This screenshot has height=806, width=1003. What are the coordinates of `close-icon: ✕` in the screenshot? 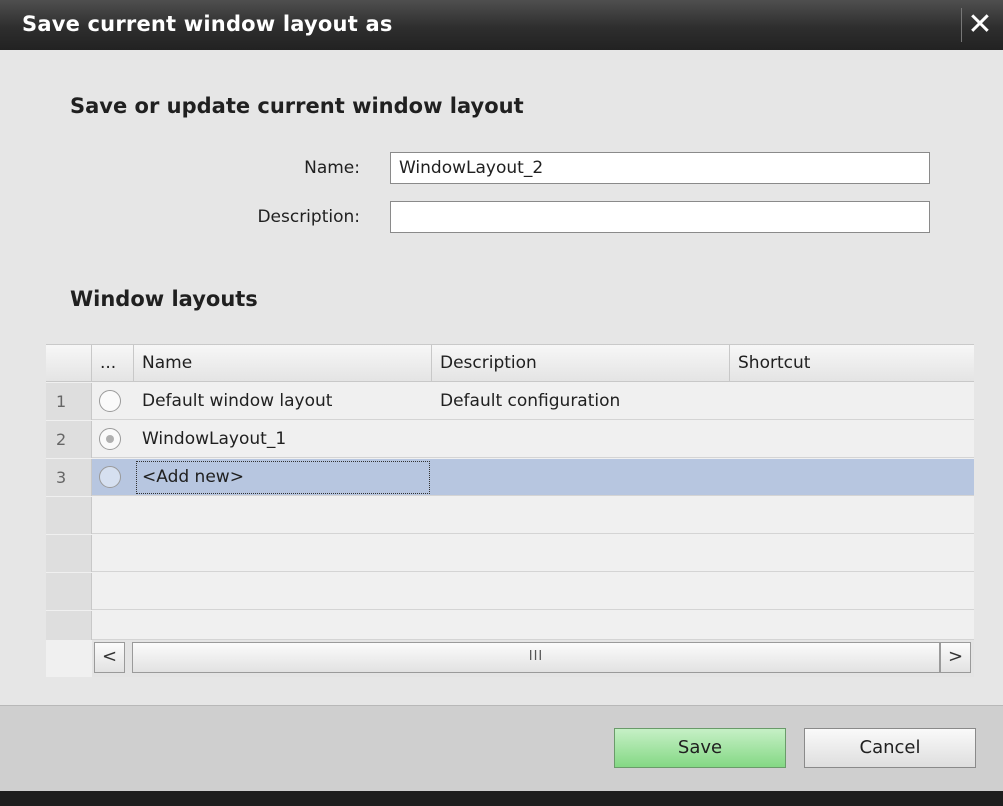 It's located at (980, 25).